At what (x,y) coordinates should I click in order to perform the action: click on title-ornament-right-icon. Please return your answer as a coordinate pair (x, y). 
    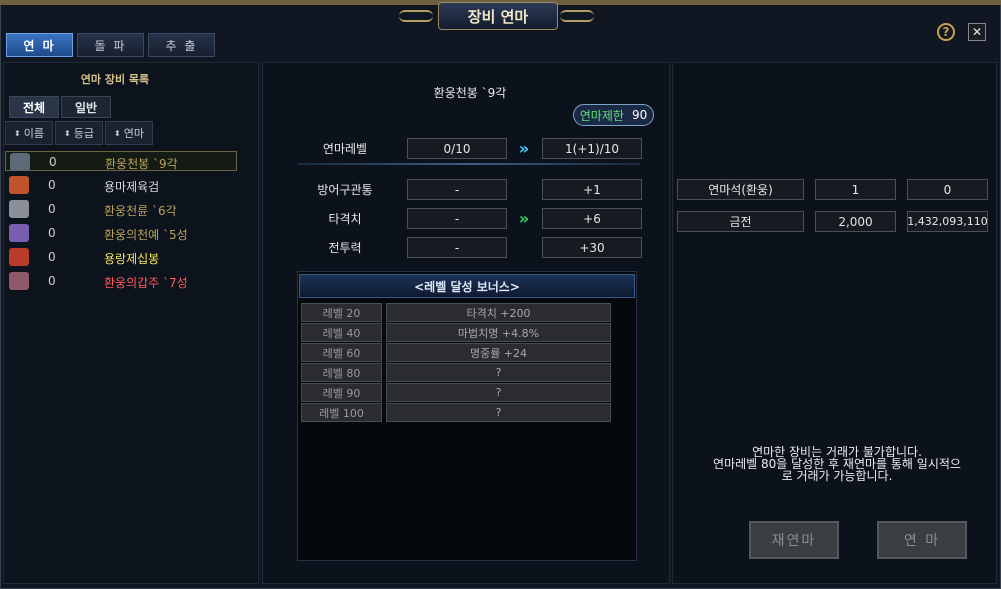
    Looking at the image, I should click on (577, 16).